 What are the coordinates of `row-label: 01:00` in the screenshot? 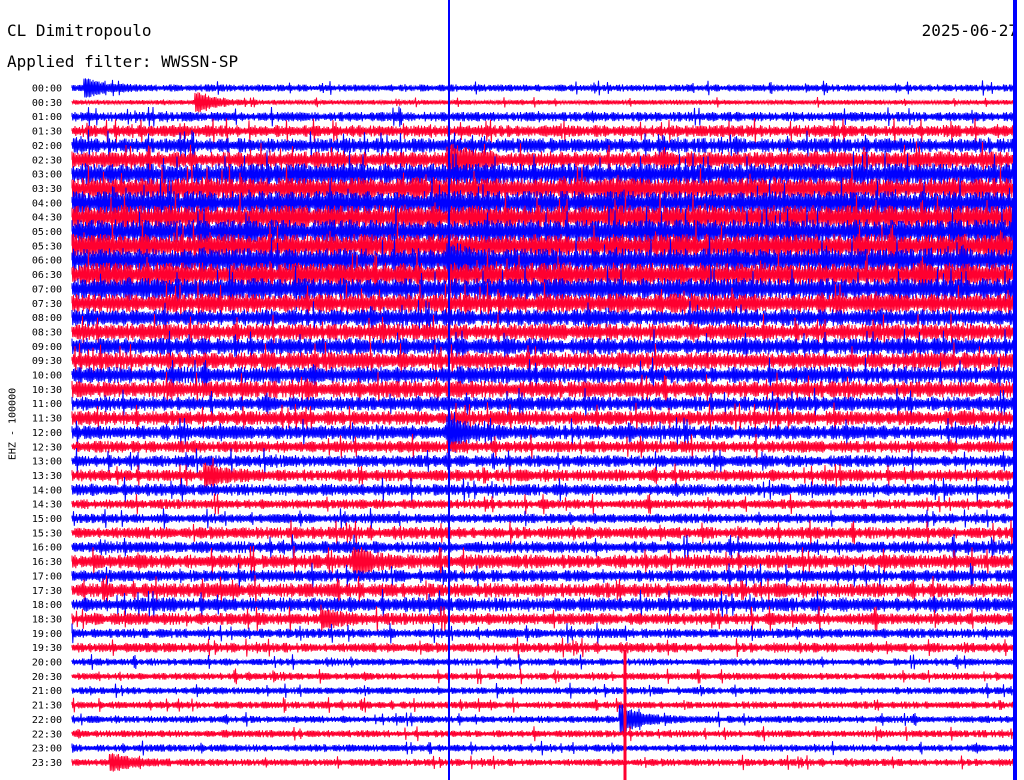 It's located at (47, 117).